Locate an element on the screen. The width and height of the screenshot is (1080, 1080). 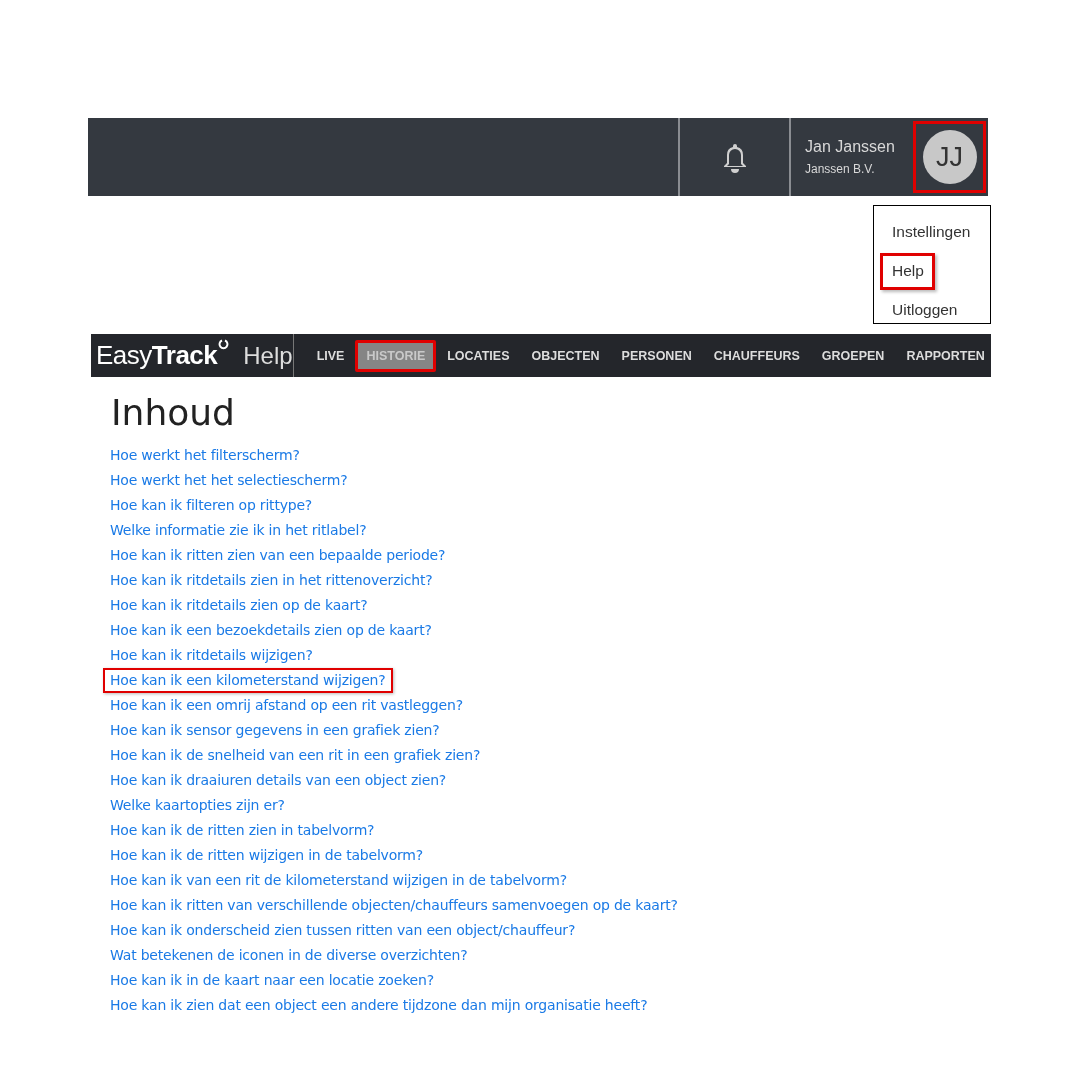
help-link: Hoe kan ik de ritten zien in tabelvorm? is located at coordinates (242, 830).